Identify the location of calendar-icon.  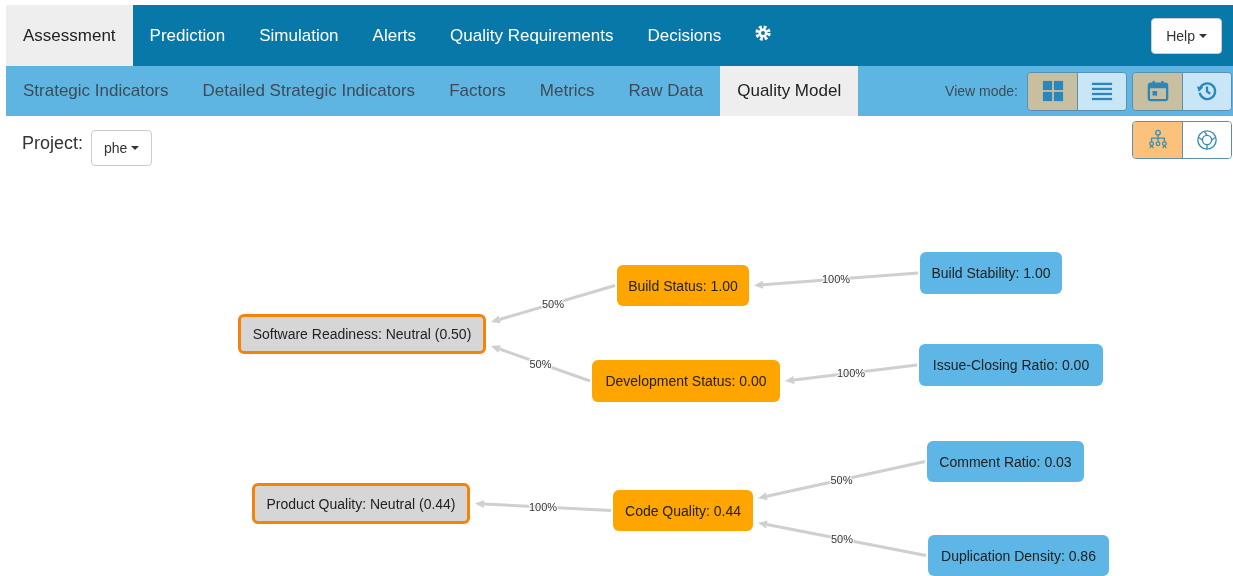
(1157, 91).